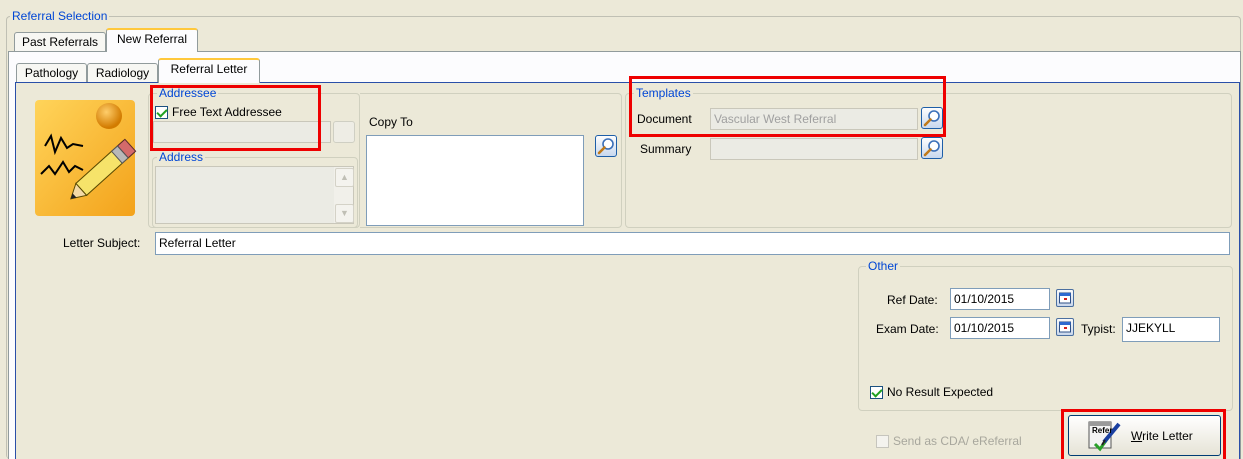 The width and height of the screenshot is (1243, 459). What do you see at coordinates (242, 132) in the screenshot?
I see `addressee-name-field` at bounding box center [242, 132].